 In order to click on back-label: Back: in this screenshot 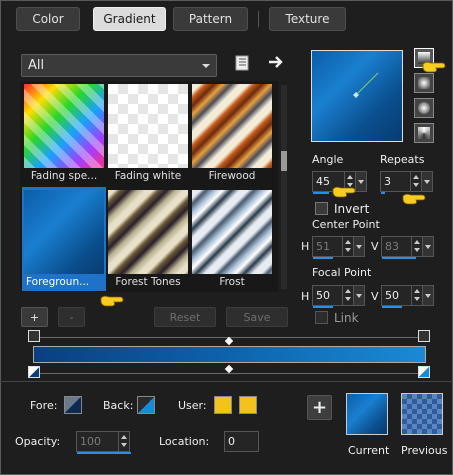, I will do `click(118, 405)`.